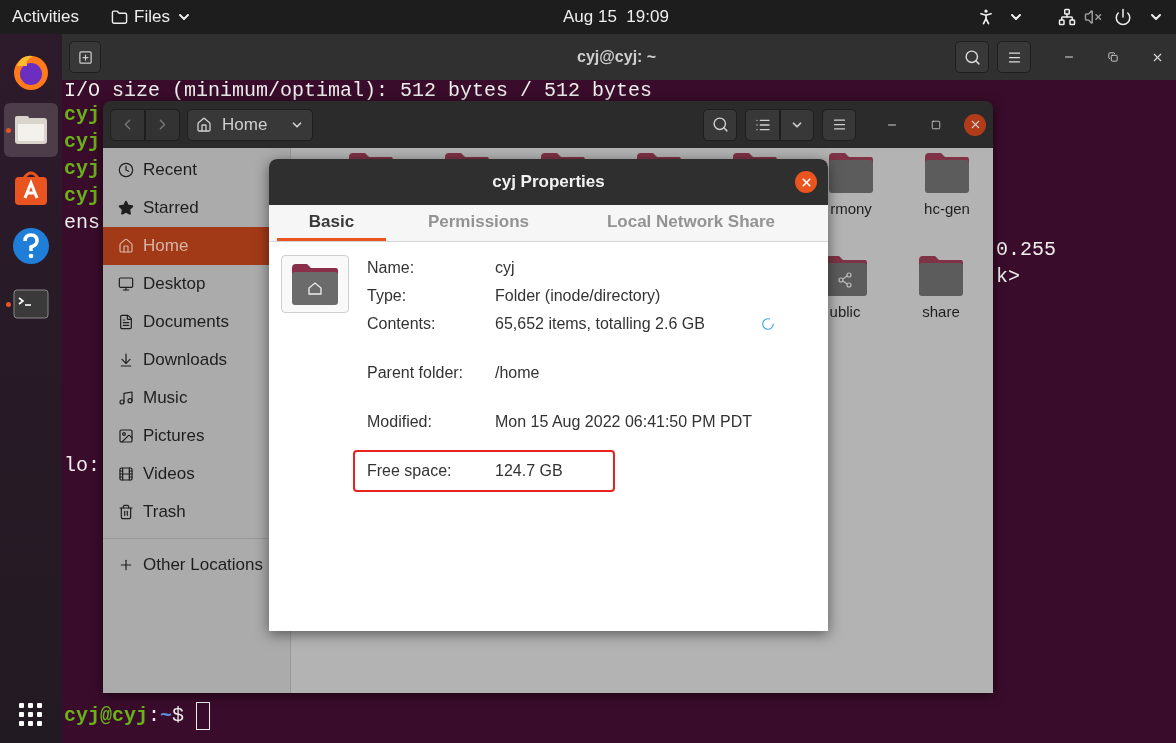 This screenshot has height=743, width=1176. What do you see at coordinates (82, 222) in the screenshot?
I see `terminal-line: ens` at bounding box center [82, 222].